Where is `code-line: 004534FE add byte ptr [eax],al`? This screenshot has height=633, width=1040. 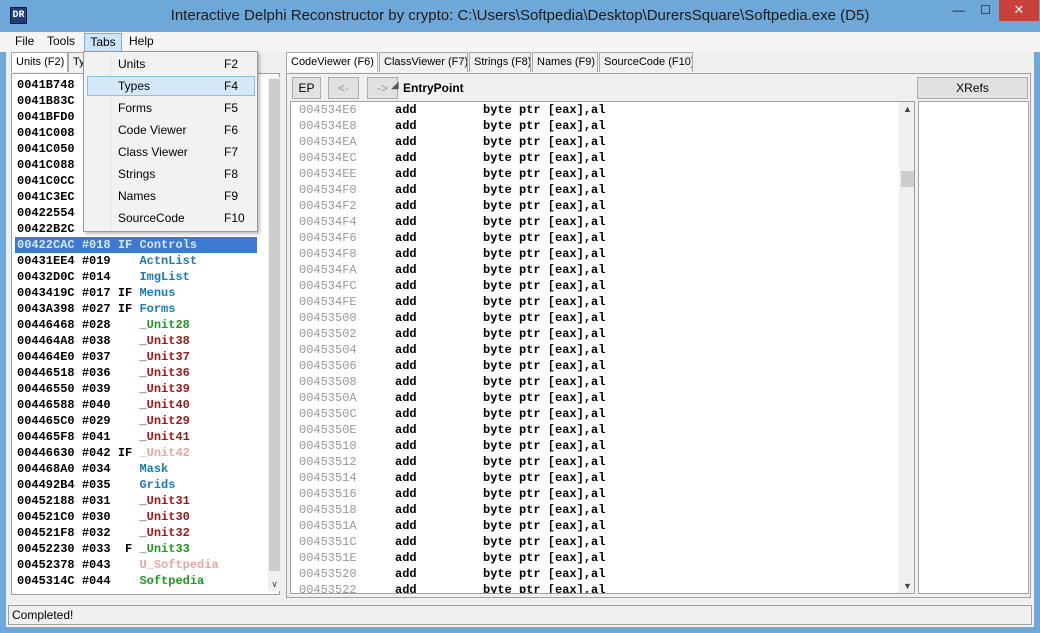 code-line: 004534FE add byte ptr [eax],al is located at coordinates (452, 302).